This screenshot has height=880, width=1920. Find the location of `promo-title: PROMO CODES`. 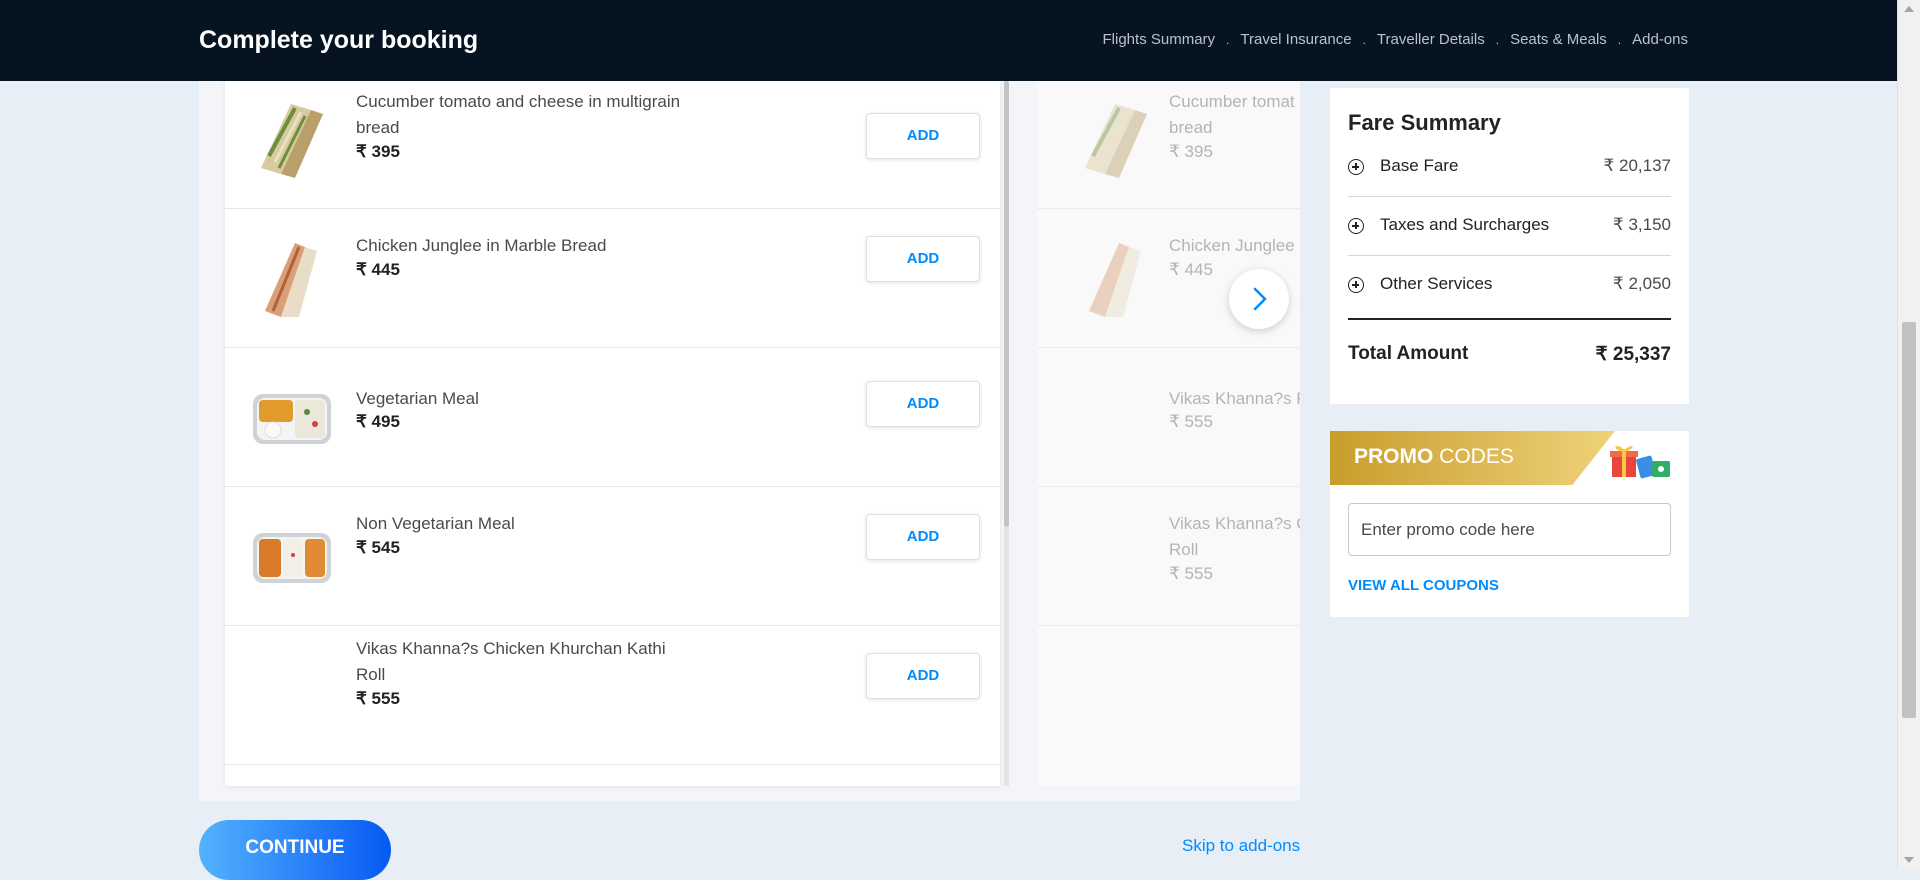

promo-title: PROMO CODES is located at coordinates (1434, 457).